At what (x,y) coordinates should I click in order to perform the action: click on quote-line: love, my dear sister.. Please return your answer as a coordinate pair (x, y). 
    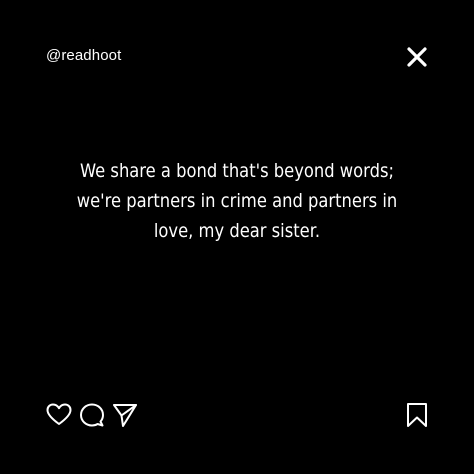
    Looking at the image, I should click on (237, 231).